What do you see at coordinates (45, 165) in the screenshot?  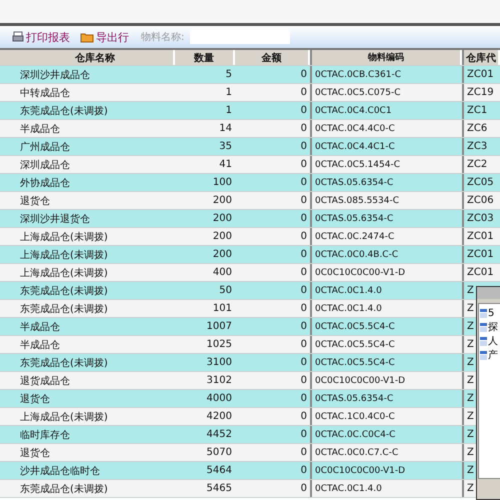 I see `table-cell-text: 深圳成品仓` at bounding box center [45, 165].